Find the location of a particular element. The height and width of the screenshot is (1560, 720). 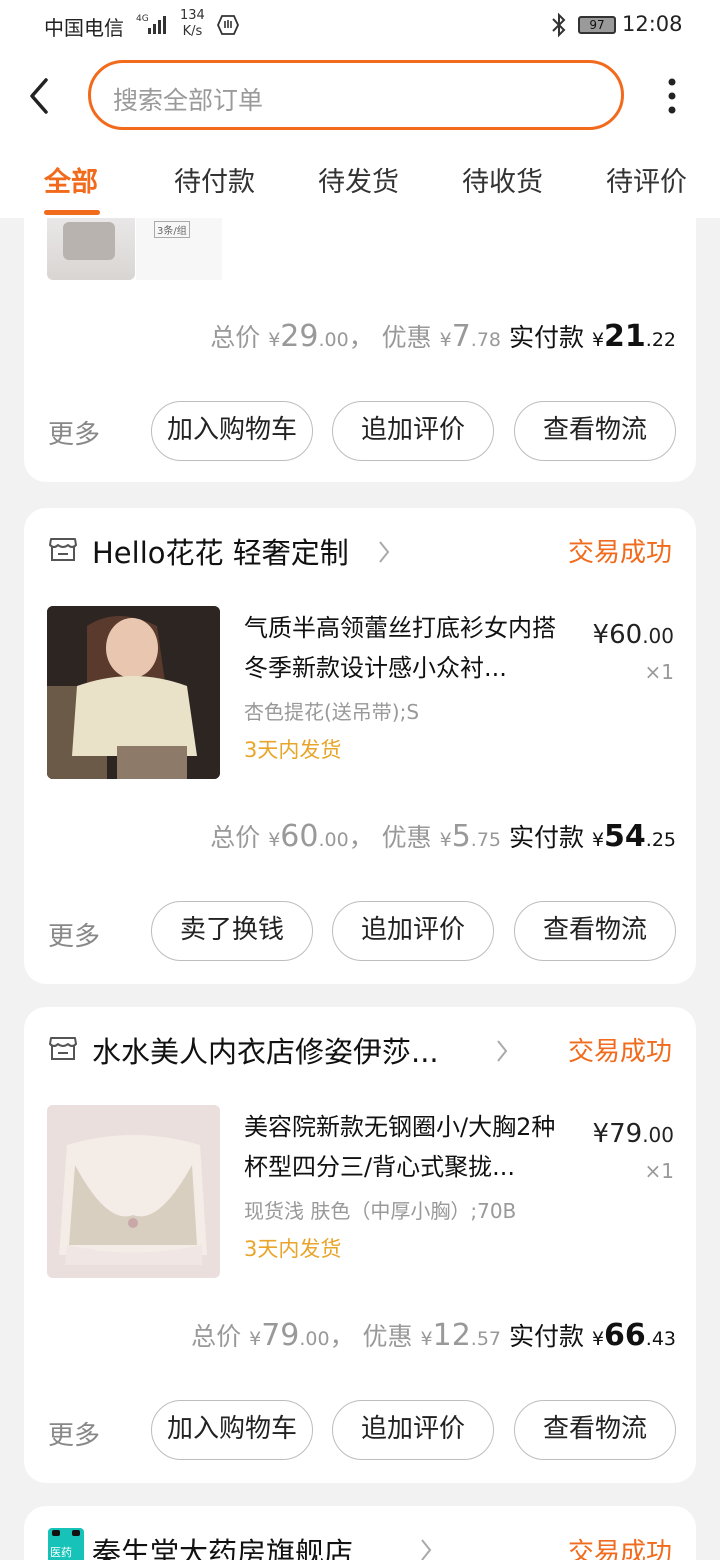

order-card: 医药 秦生堂大药房旗舰店 交易成功 is located at coordinates (360, 1533).